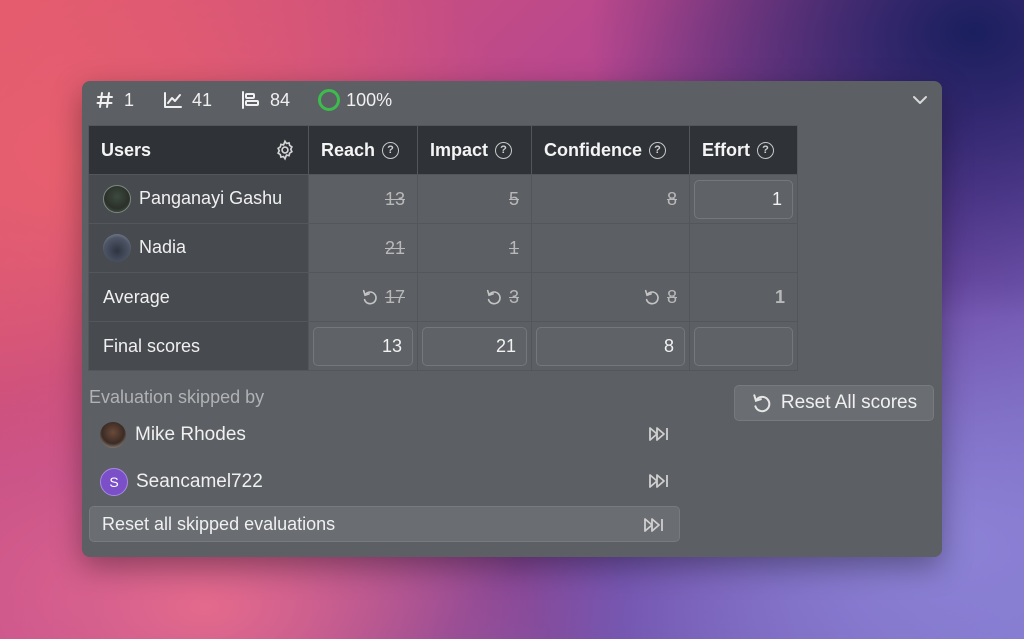  I want to click on stats-bar: 1 41 84 100%, so click(512, 100).